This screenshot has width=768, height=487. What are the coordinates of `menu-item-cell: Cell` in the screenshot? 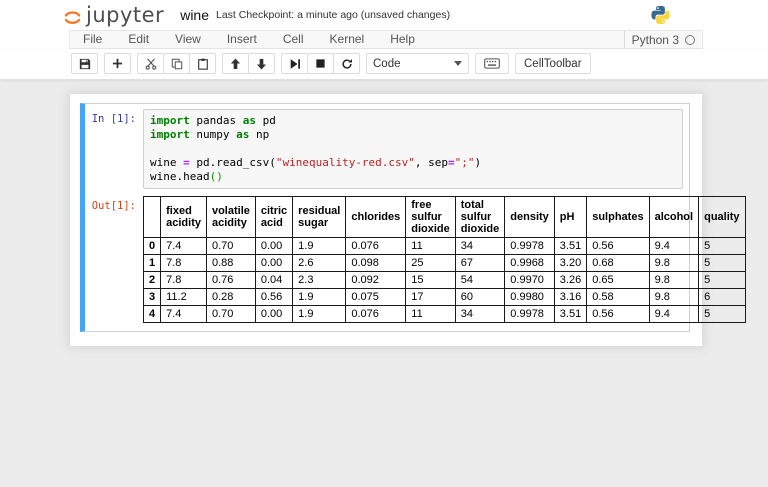 It's located at (293, 39).